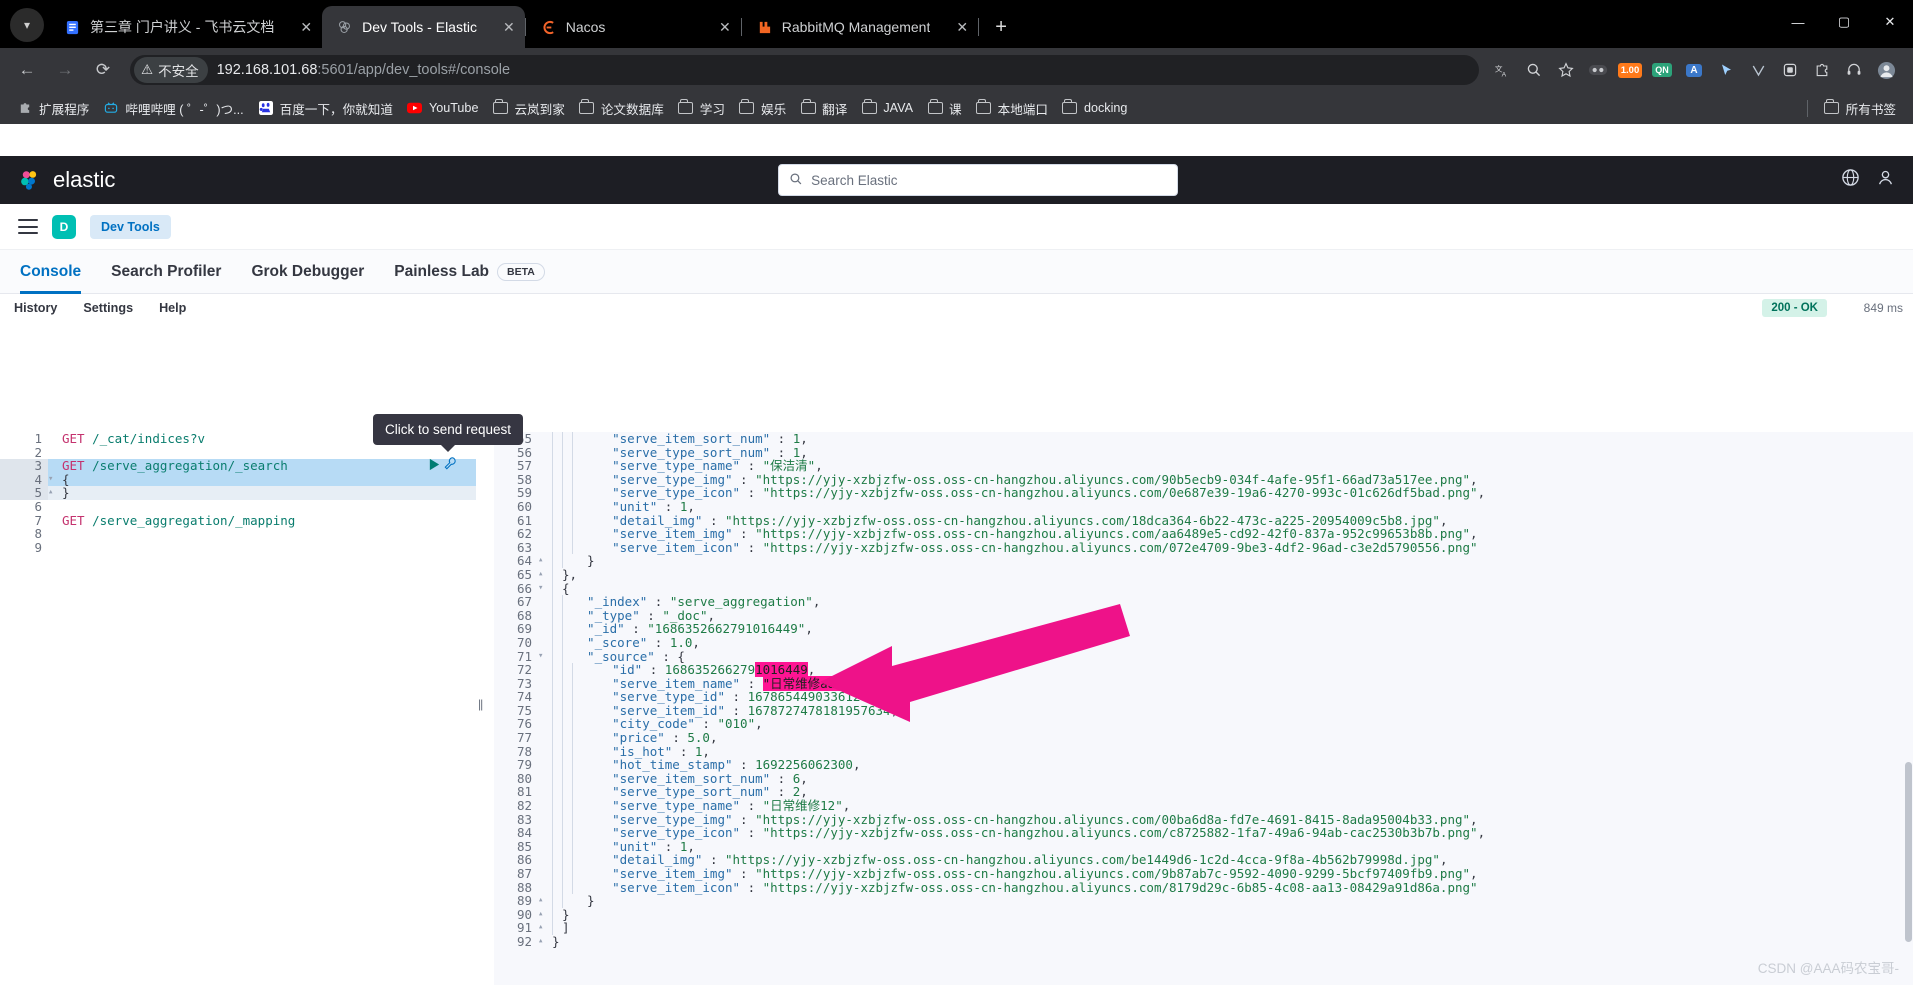 Image resolution: width=1913 pixels, height=985 pixels. I want to click on output-scrollbar-thumb, so click(1908, 852).